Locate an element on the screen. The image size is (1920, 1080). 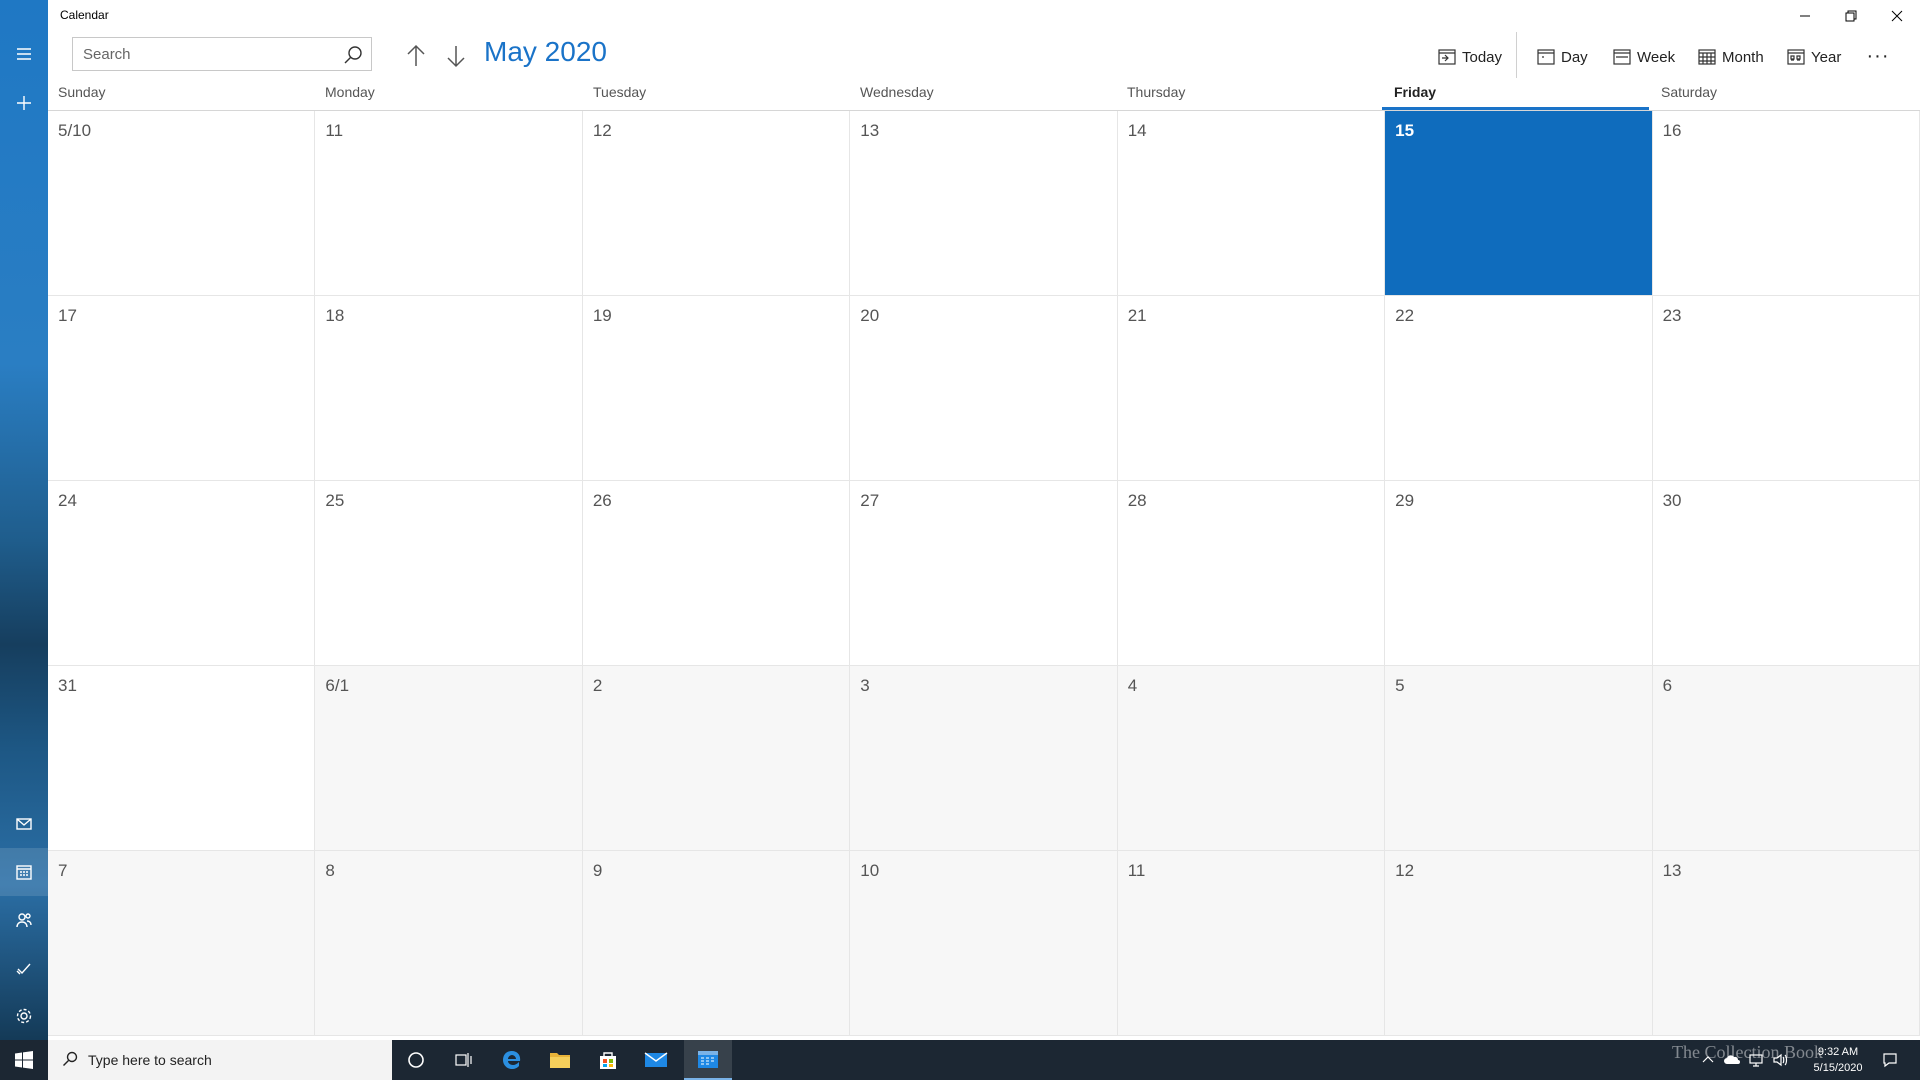
day-cell: 2 is located at coordinates (716, 758).